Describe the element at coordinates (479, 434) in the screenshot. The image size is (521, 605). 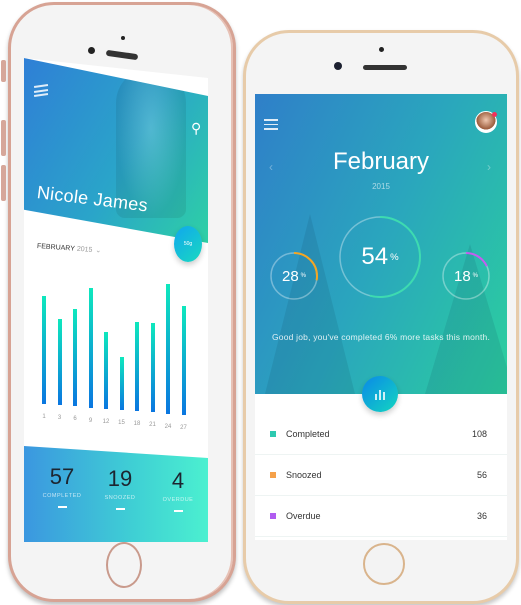
I see `list-item-count: 108` at that location.